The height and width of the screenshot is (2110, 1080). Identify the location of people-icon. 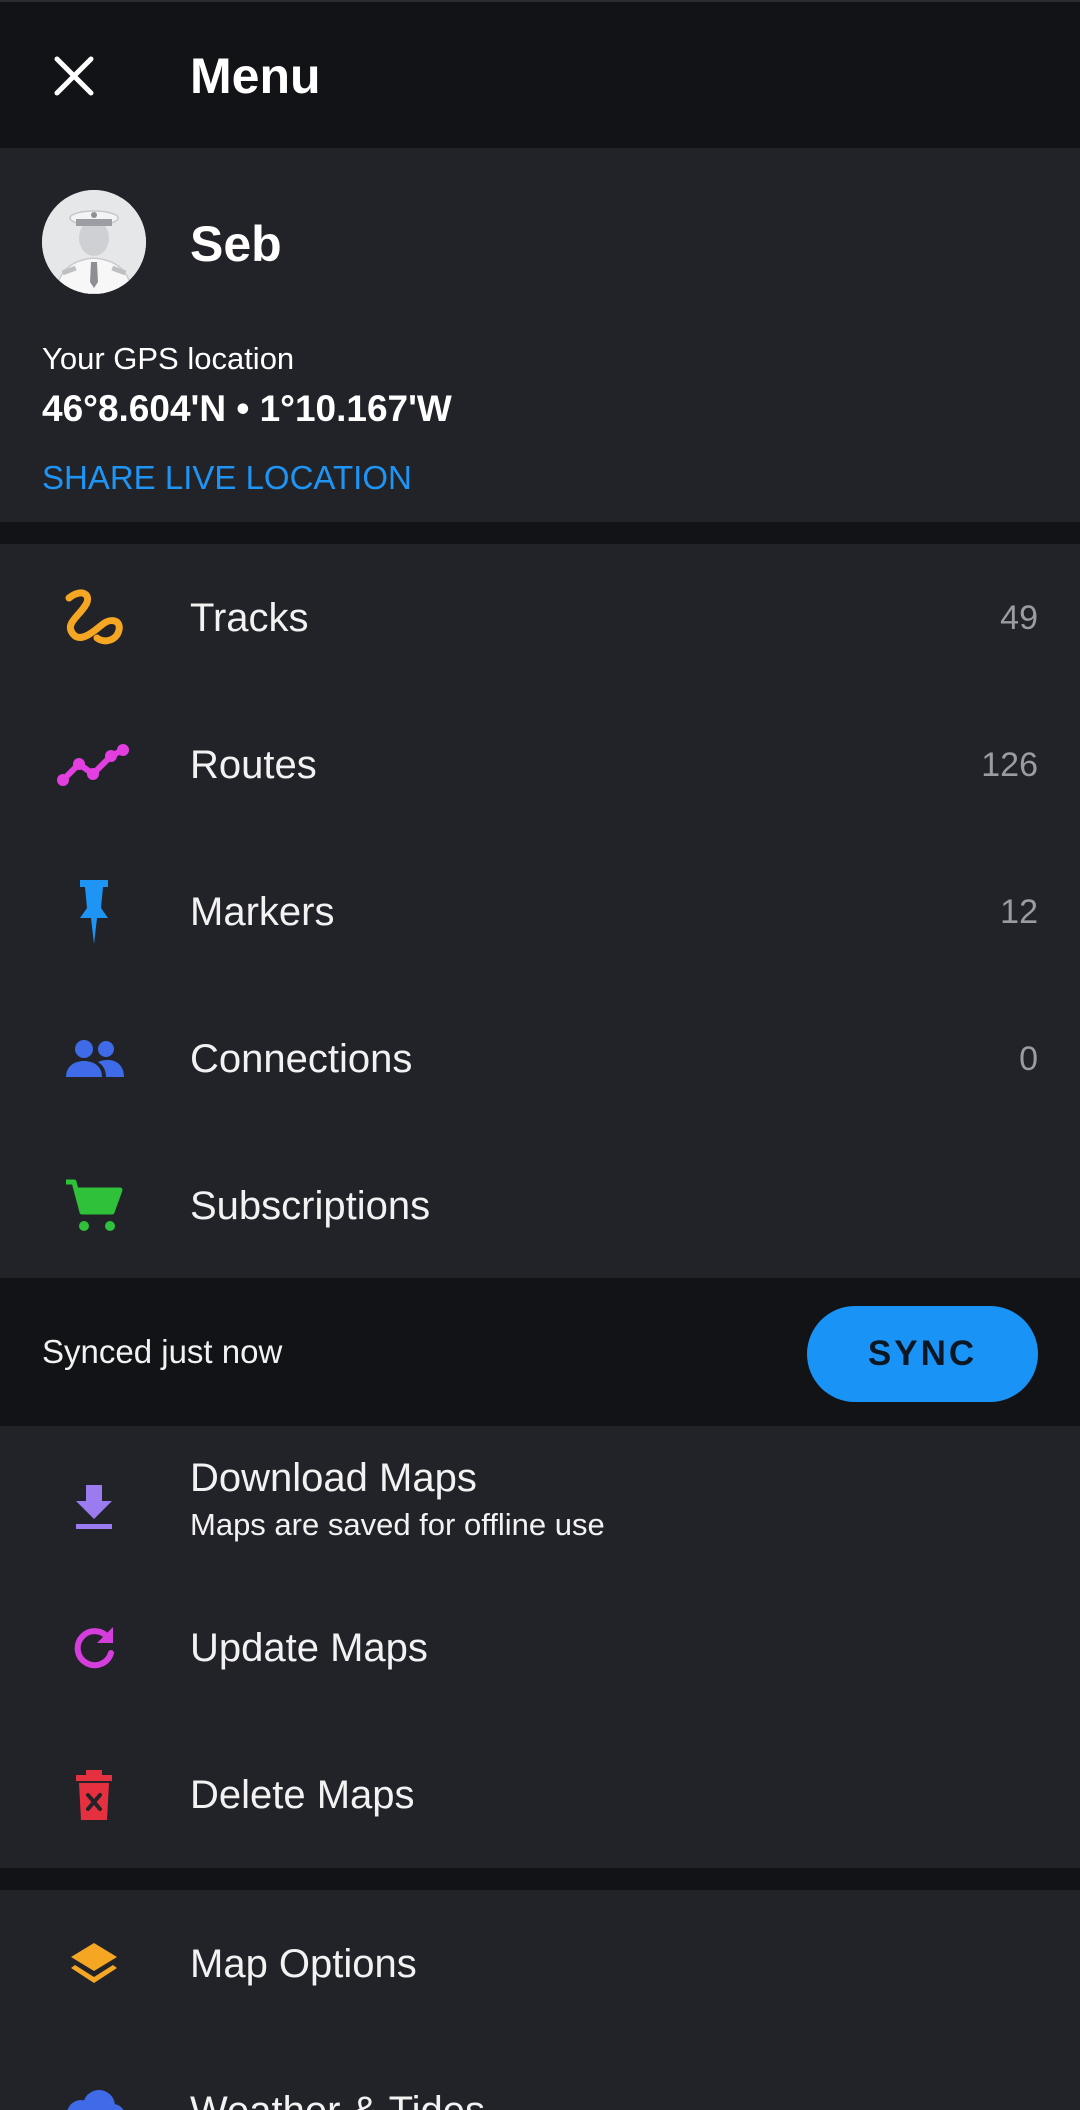
(94, 1059).